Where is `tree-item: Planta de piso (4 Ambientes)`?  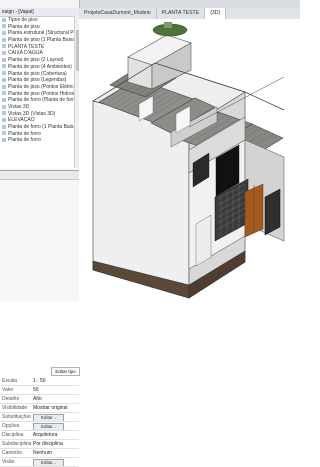 tree-item: Planta de piso (4 Ambientes) is located at coordinates (39, 67).